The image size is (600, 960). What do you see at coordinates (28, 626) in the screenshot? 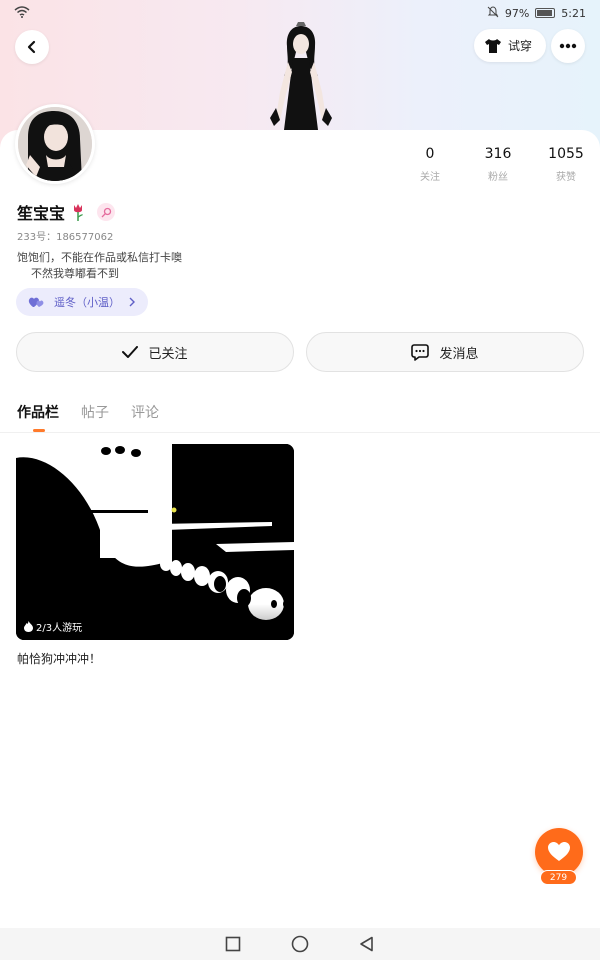
I see `flame-icon` at bounding box center [28, 626].